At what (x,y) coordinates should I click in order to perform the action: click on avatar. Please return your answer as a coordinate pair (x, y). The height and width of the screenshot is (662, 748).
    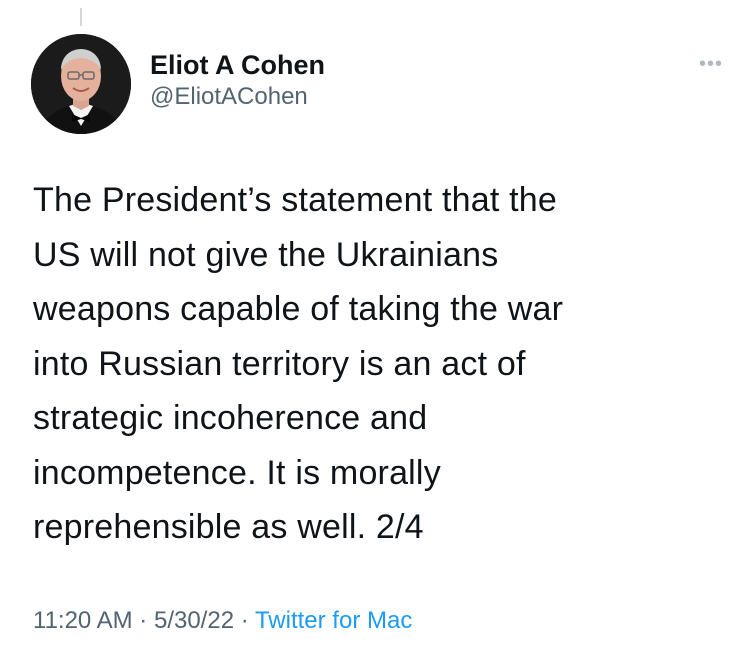
    Looking at the image, I should click on (81, 84).